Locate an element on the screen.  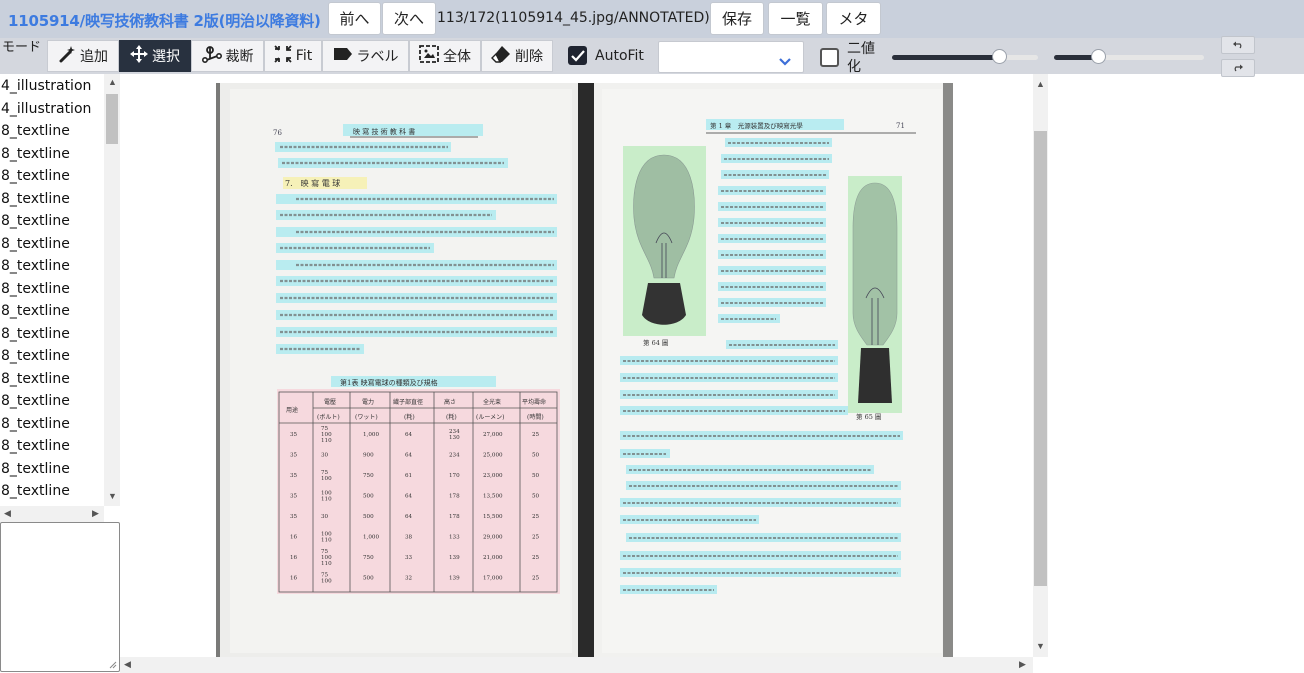
page-info: 113/172(1105914_45.jpg/ANNOTATED) is located at coordinates (573, 18).